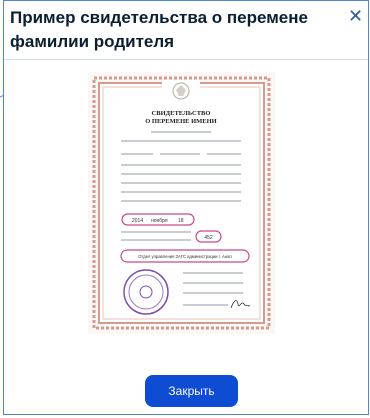  What do you see at coordinates (181, 113) in the screenshot?
I see `certificate-heading-1: СВИДЕТЕЛЬСТВО` at bounding box center [181, 113].